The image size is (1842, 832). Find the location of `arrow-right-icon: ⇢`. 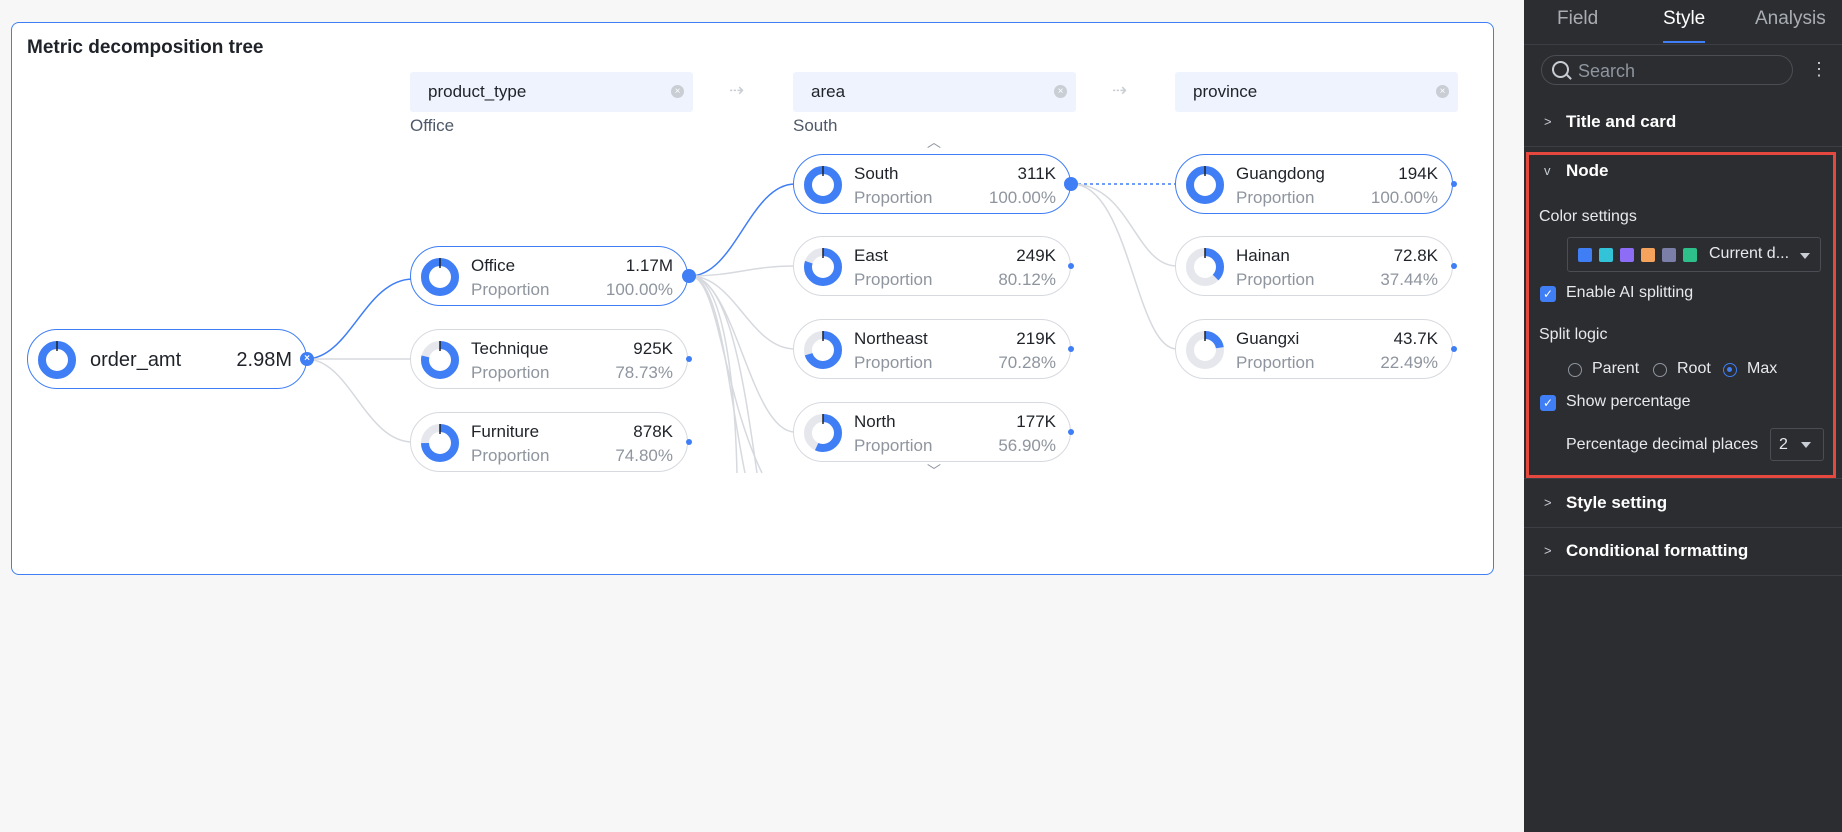

arrow-right-icon: ⇢ is located at coordinates (737, 90).